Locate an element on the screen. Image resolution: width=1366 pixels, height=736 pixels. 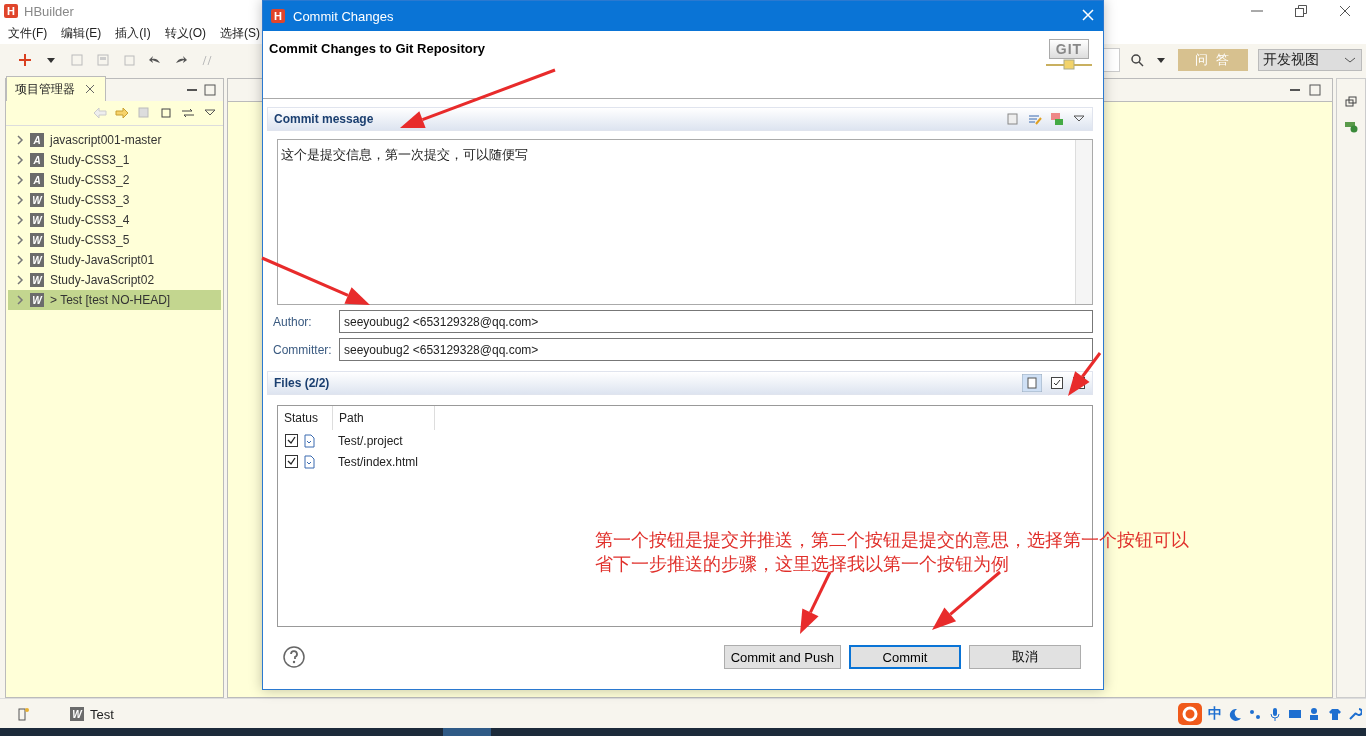
commit-message-field: 这个是提交信息，第一次提交，可以随便写 is located at coordinates (685, 222).